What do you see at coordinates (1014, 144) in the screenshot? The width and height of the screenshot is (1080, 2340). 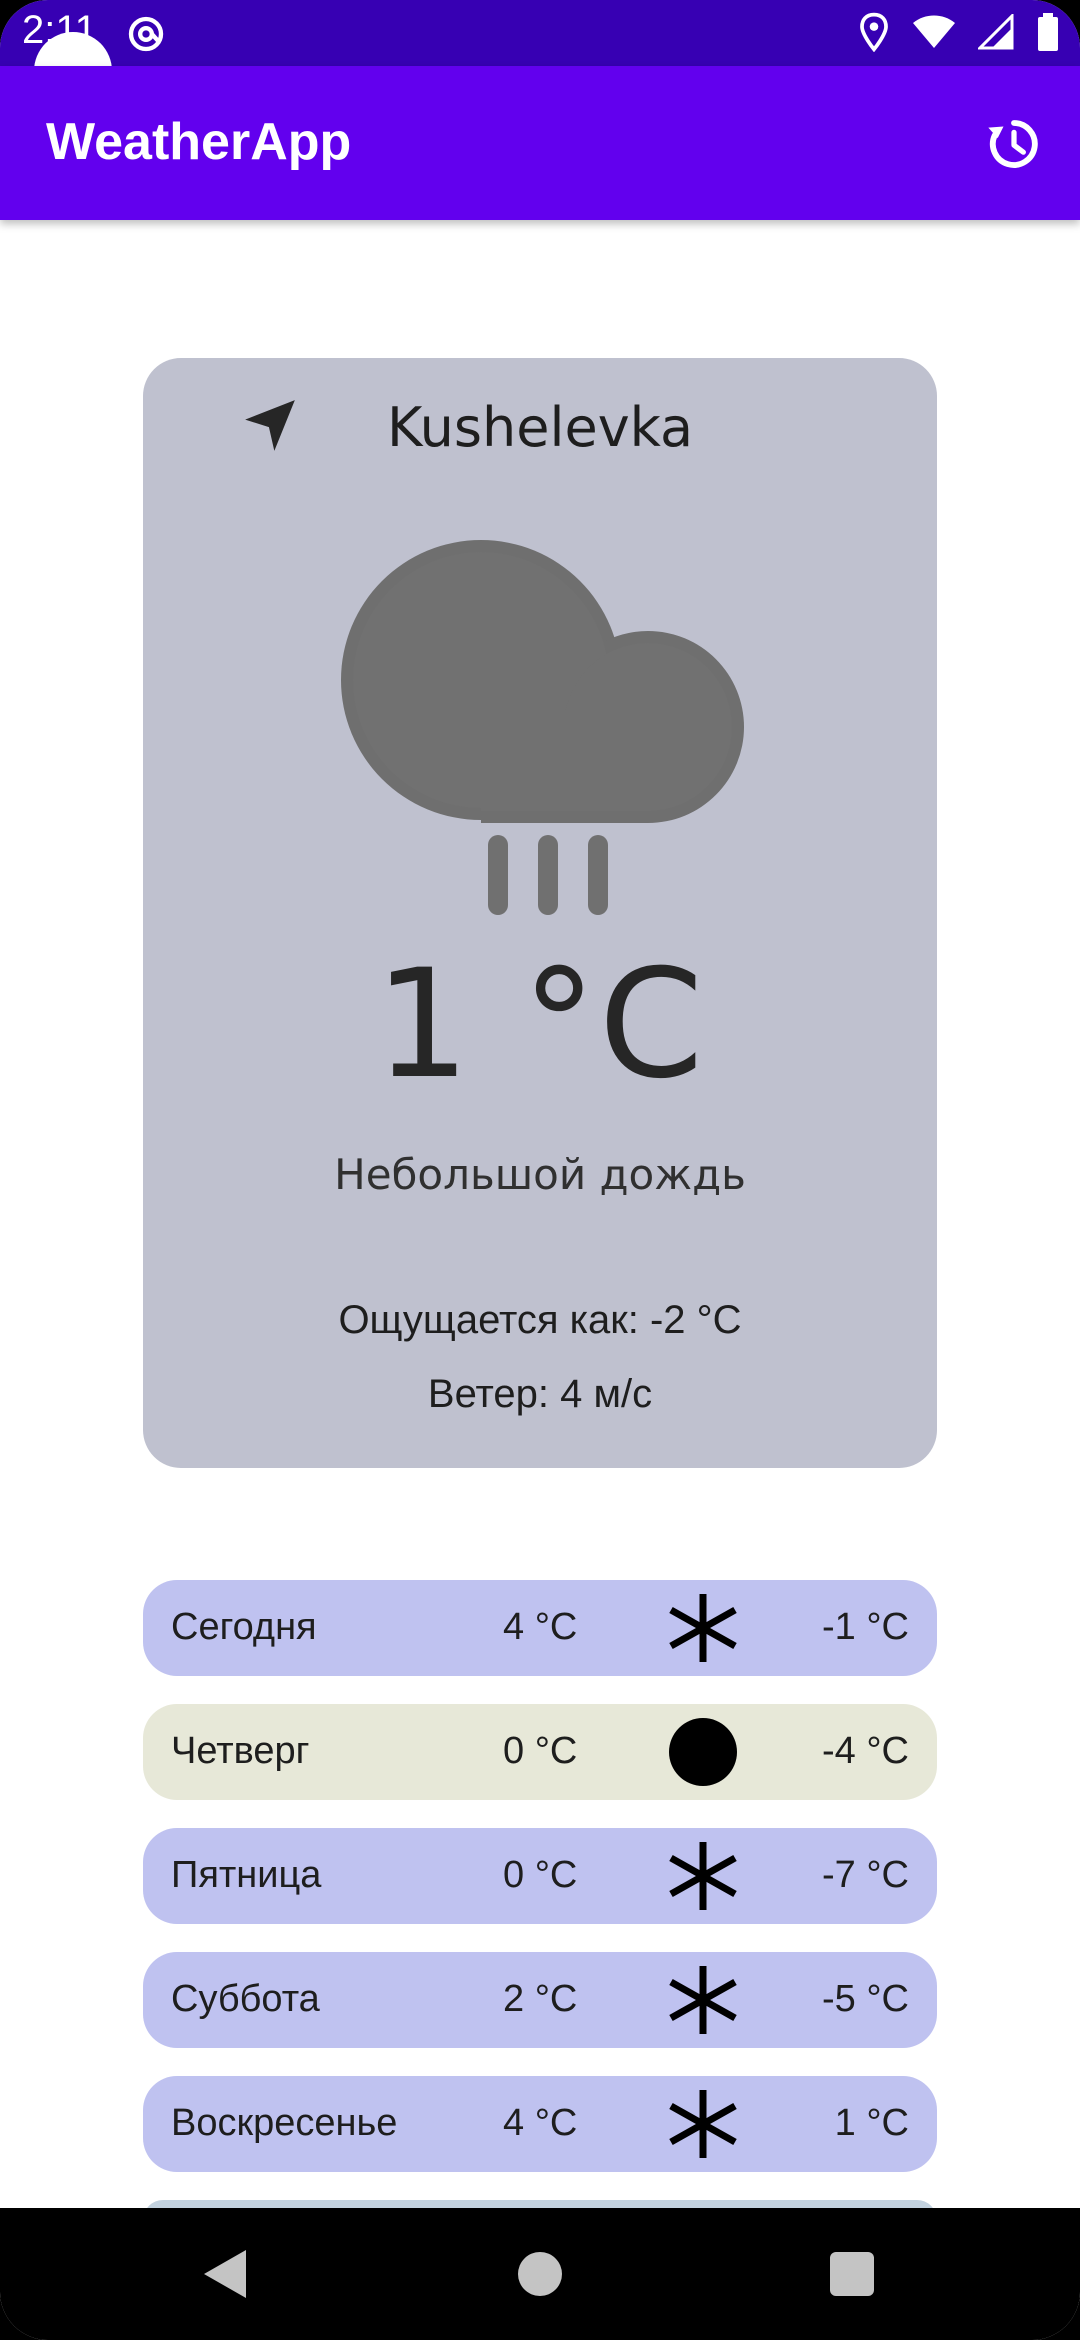 I see `refresh-history-icon` at bounding box center [1014, 144].